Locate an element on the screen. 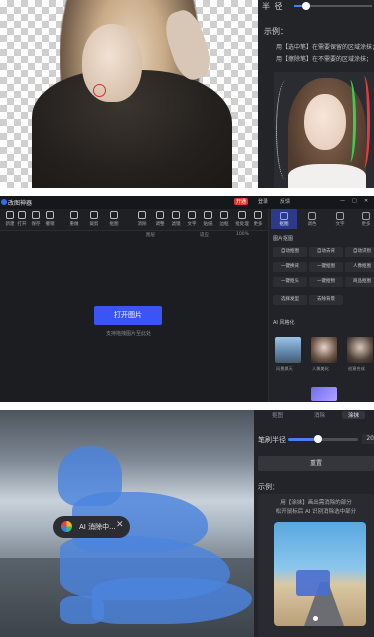  tool-label: 抠图 is located at coordinates (114, 224).